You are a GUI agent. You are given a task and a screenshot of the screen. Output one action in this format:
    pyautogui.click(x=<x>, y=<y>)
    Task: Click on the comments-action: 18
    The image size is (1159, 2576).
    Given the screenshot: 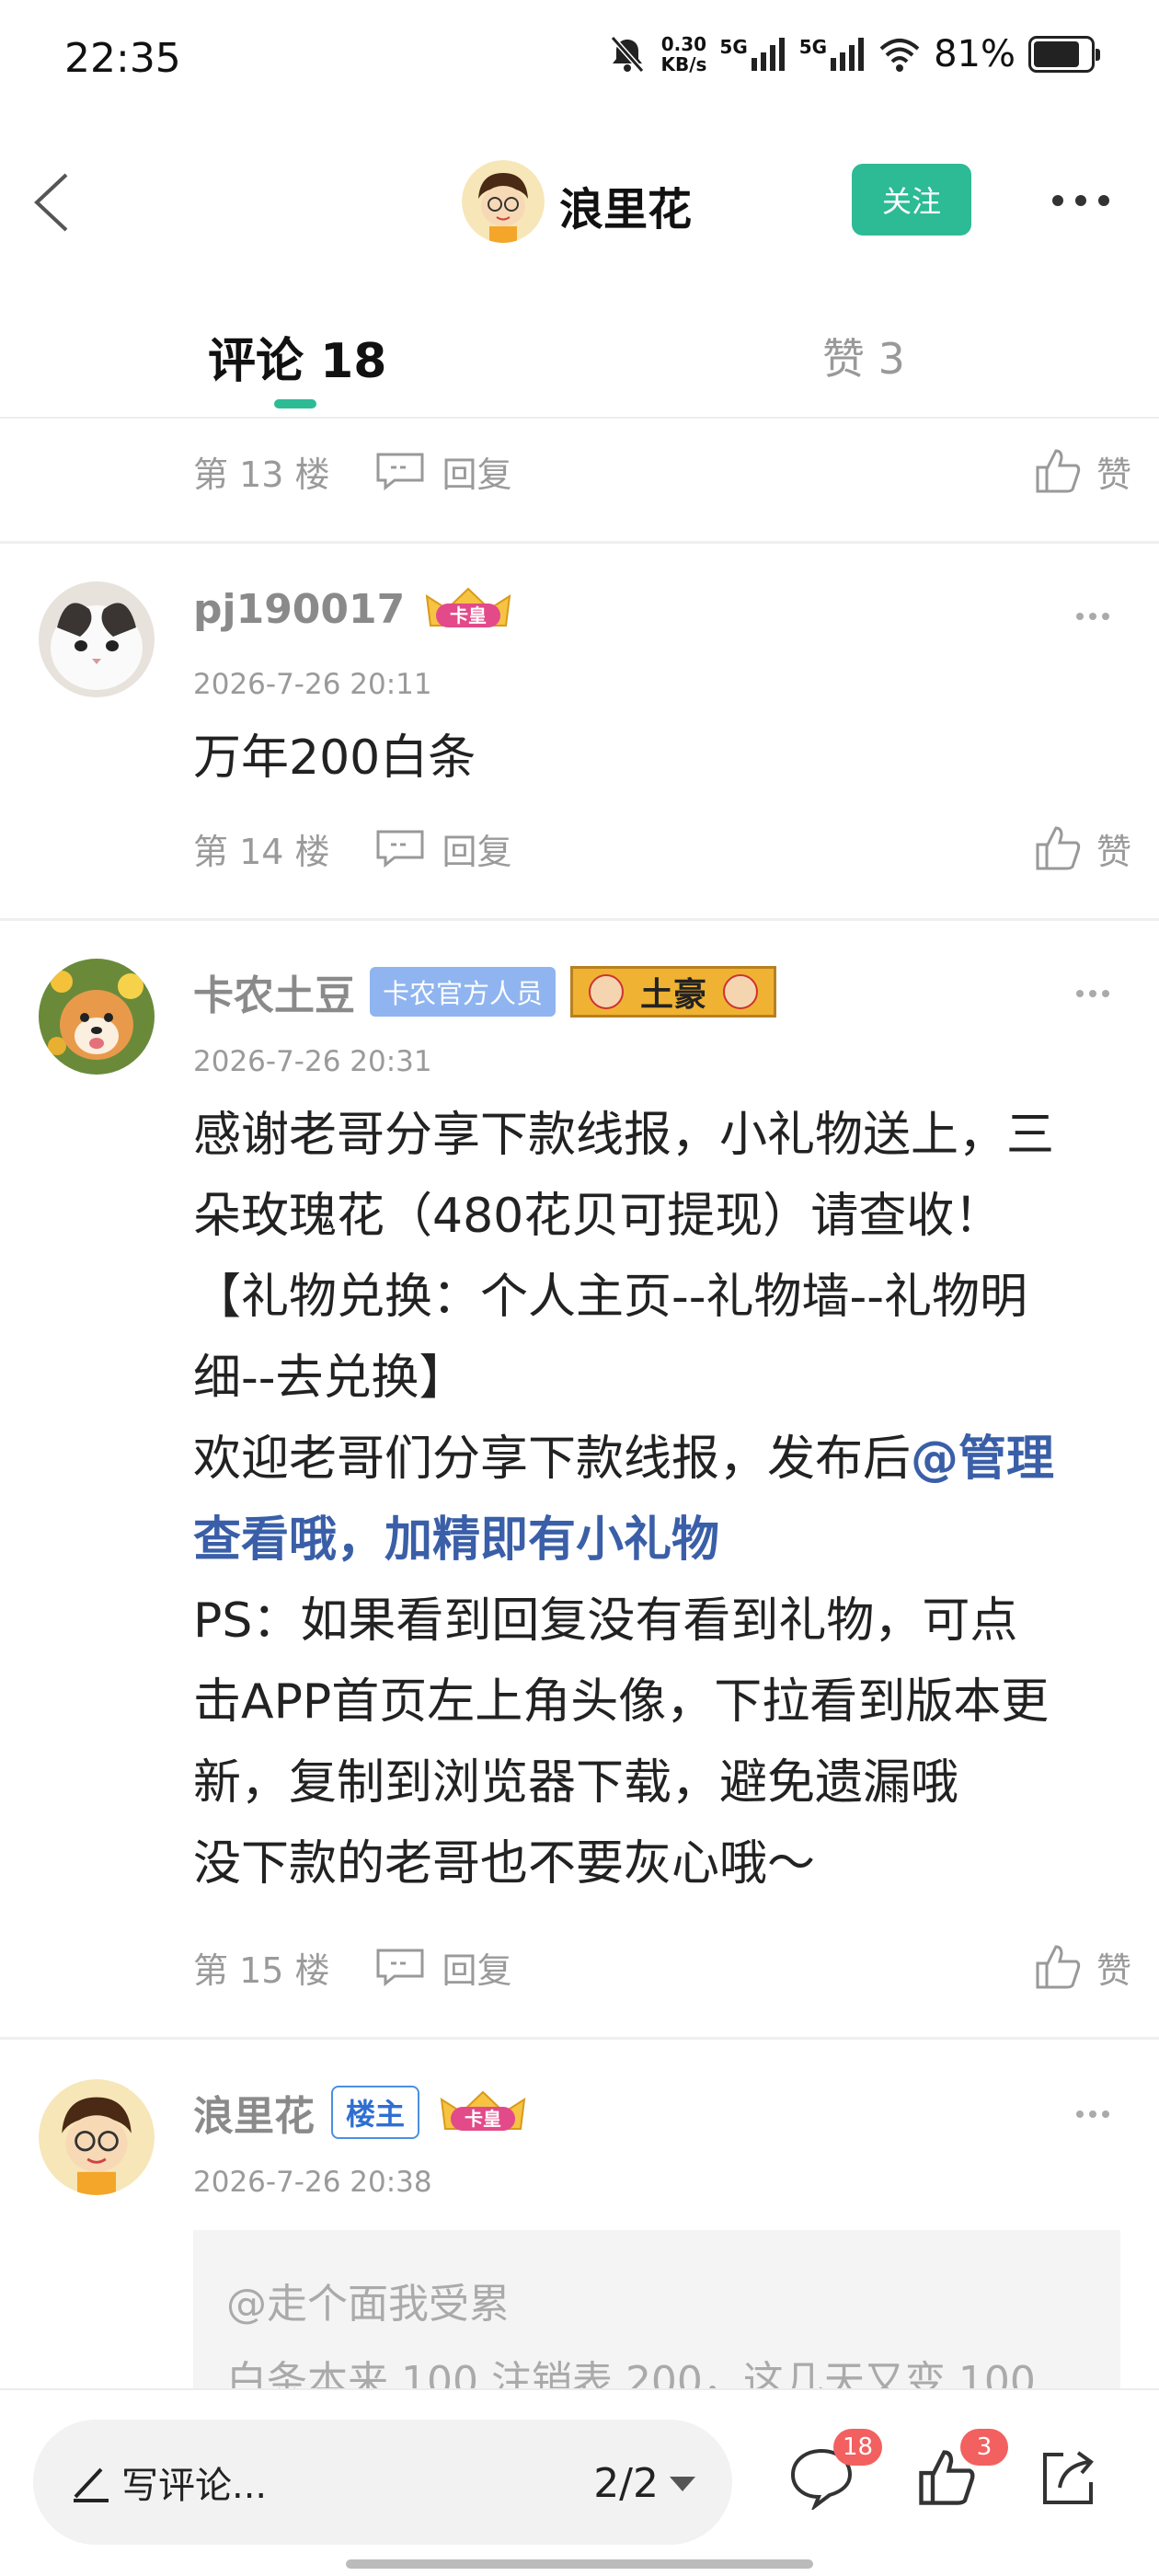 What is the action you would take?
    pyautogui.click(x=835, y=2471)
    